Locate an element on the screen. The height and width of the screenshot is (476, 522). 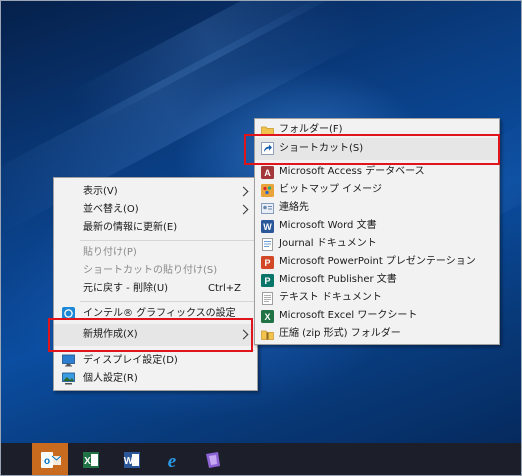
text-document-icon is located at coordinates (267, 298).